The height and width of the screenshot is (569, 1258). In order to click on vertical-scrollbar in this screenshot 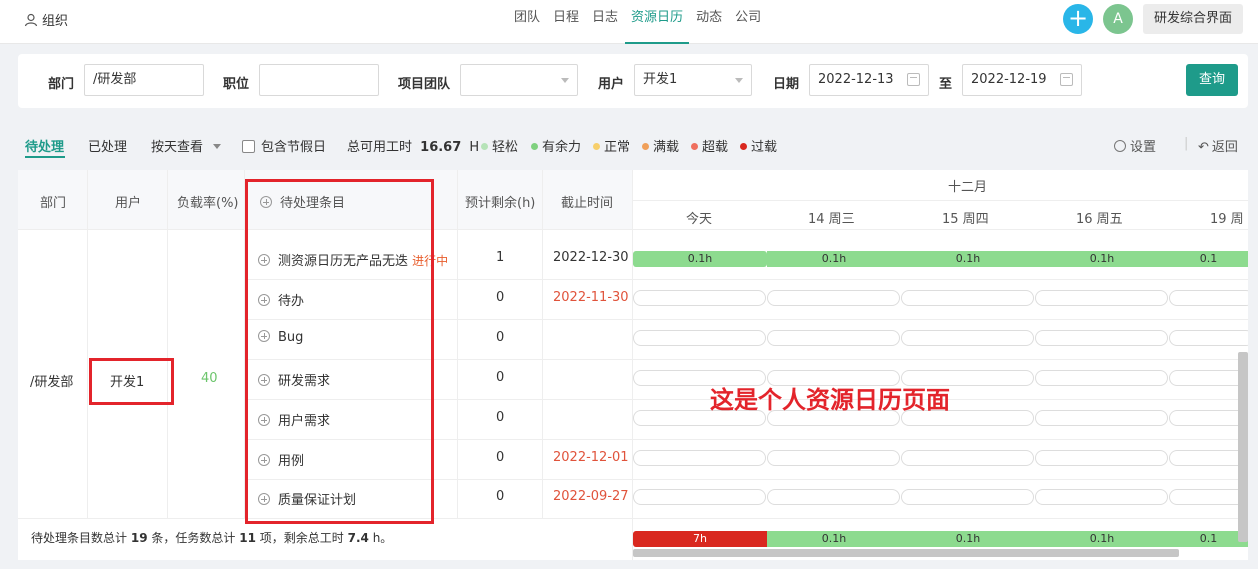, I will do `click(1243, 447)`.